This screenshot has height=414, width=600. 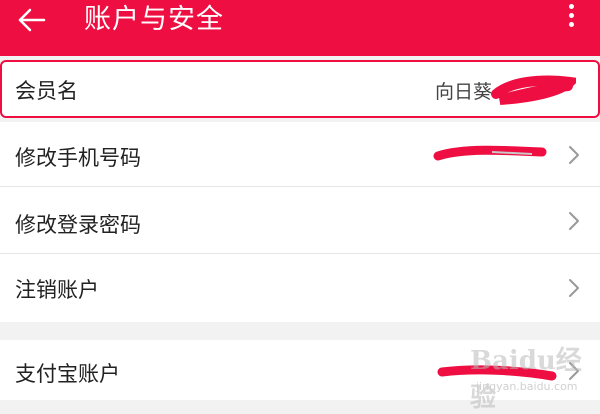 What do you see at coordinates (300, 89) in the screenshot?
I see `member-name-row: 会员名 向日葵` at bounding box center [300, 89].